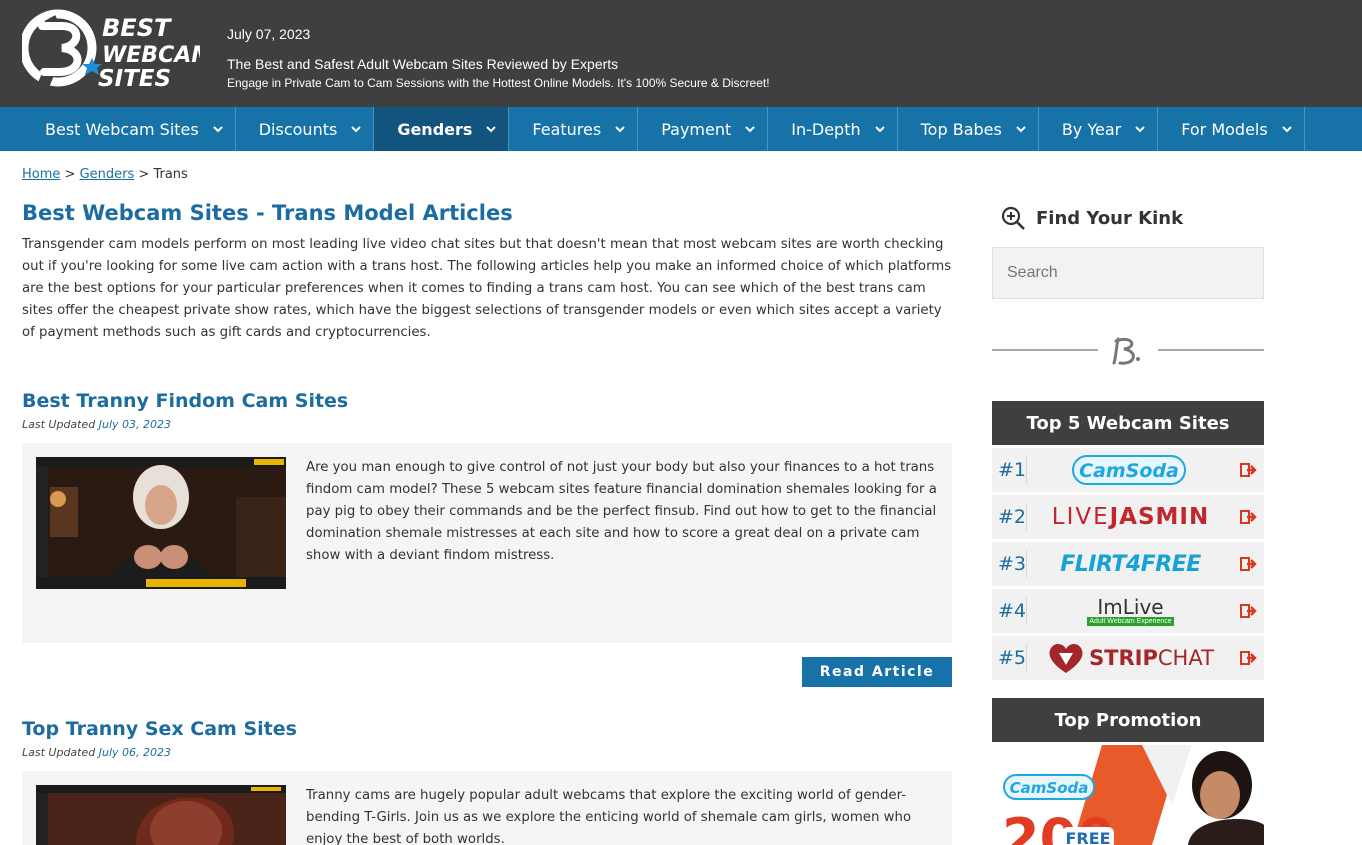 This screenshot has height=845, width=1362. Describe the element at coordinates (1128, 351) in the screenshot. I see `logo-divider` at that location.